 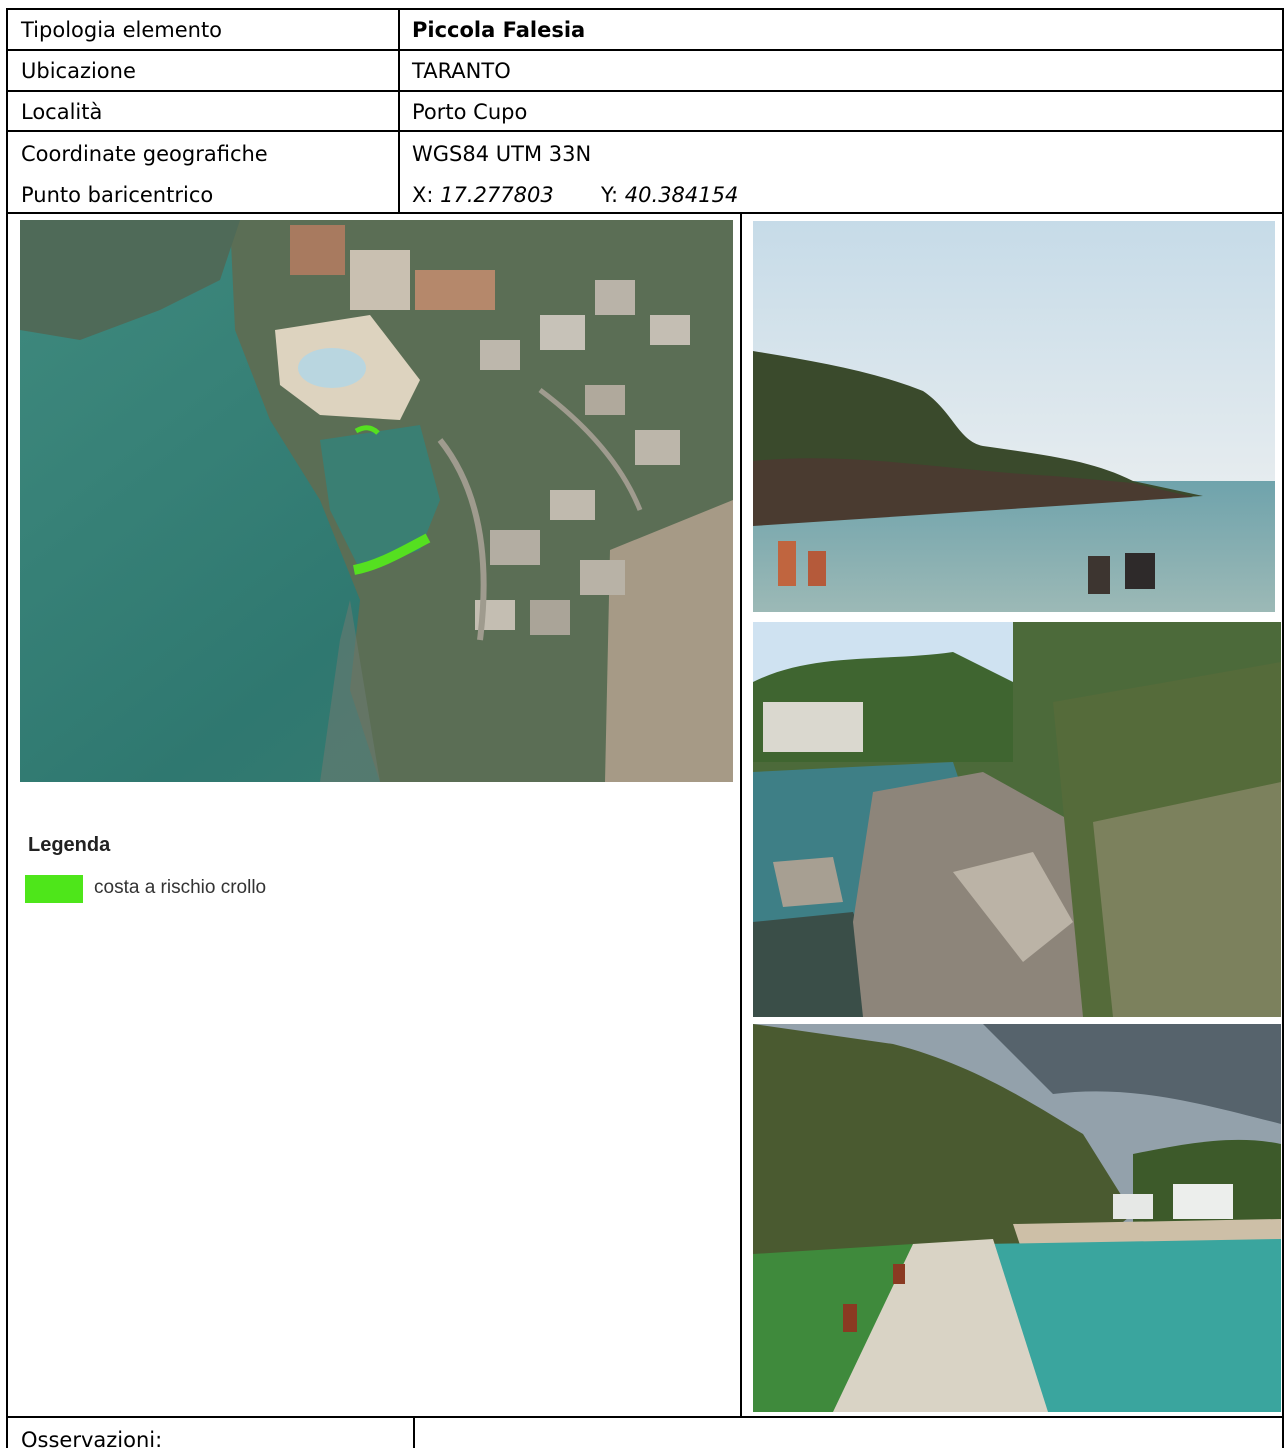 I want to click on media-column-divider, so click(x=741, y=814).